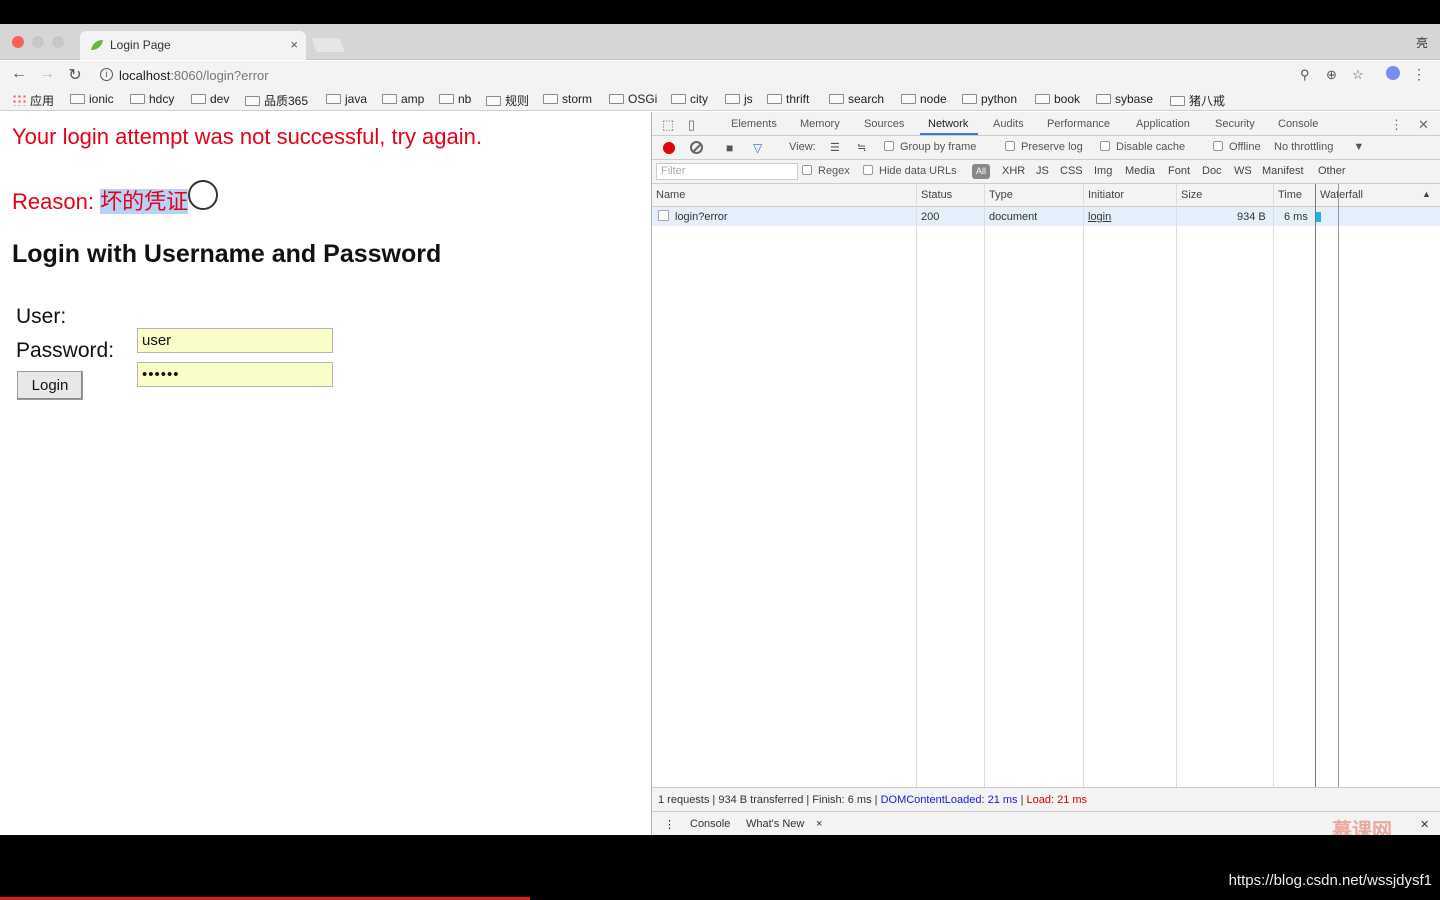  I want to click on url-text: localhost:8060/login?error, so click(194, 75).